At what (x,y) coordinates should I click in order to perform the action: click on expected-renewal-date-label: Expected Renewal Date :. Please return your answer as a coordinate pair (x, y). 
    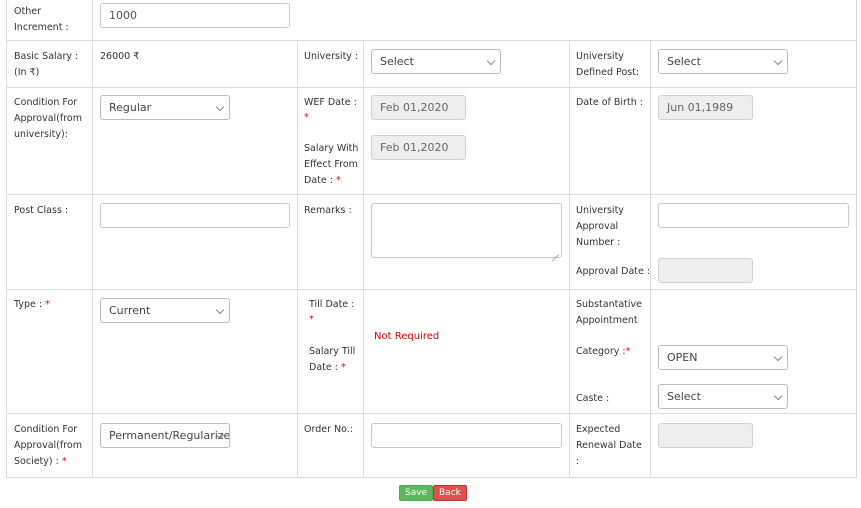
    Looking at the image, I should click on (609, 445).